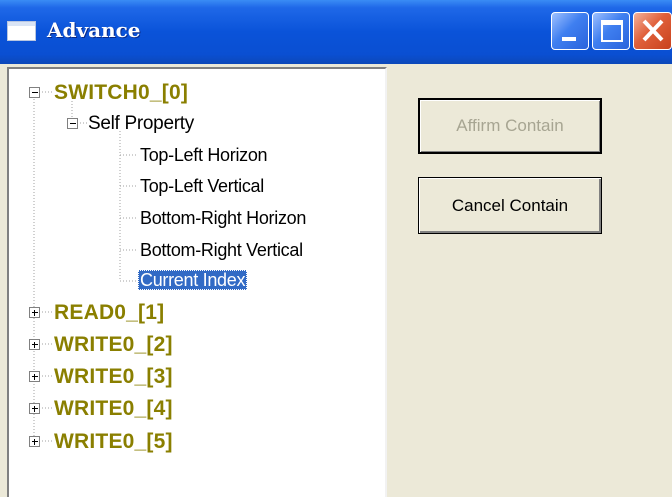 This screenshot has height=497, width=672. I want to click on tree-leaf-top-left-vertical: Top-Left Vertical, so click(202, 186).